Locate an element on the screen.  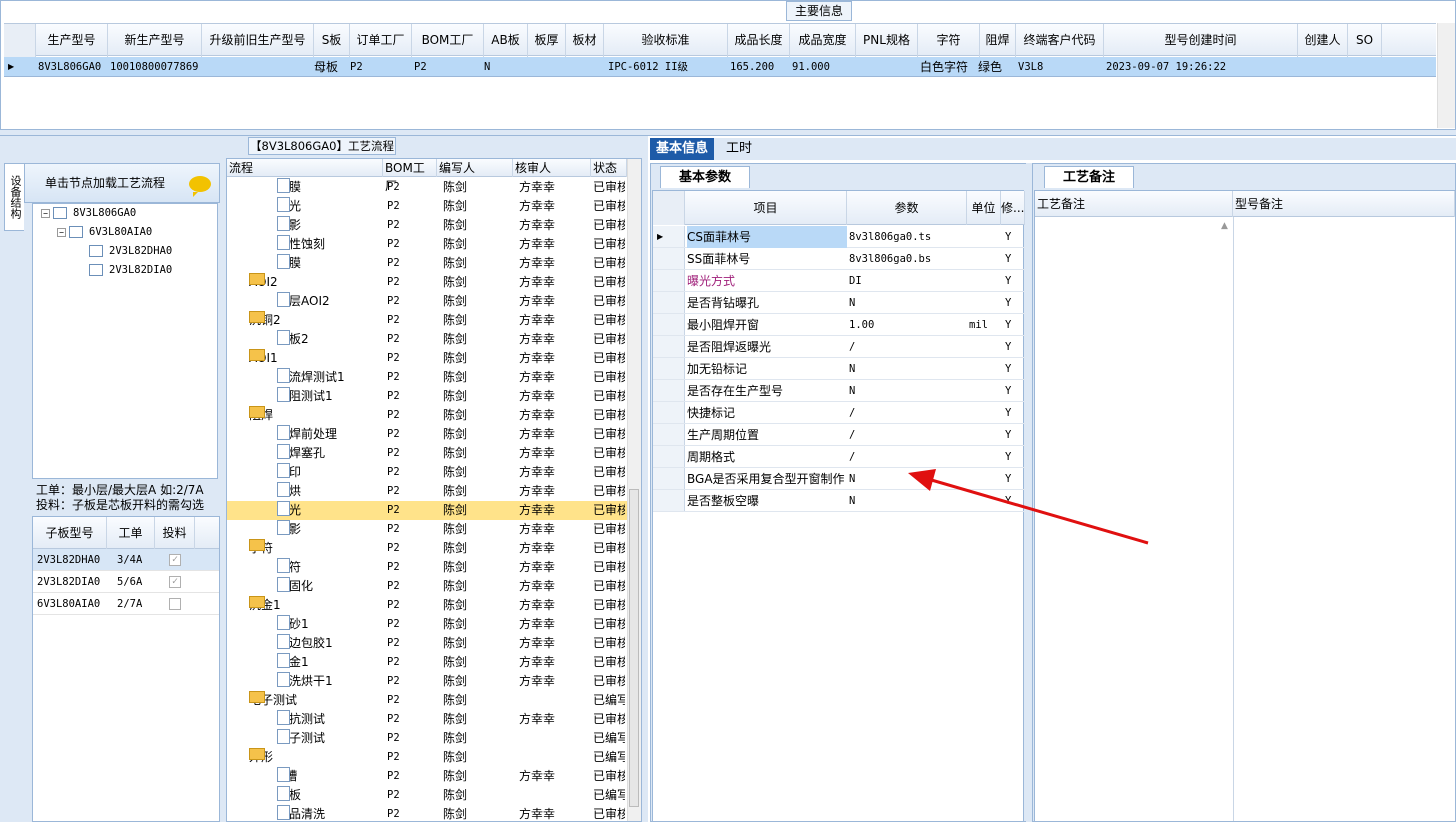
tree-node-leaf: 2V3L82DIA0 is located at coordinates (130, 270).